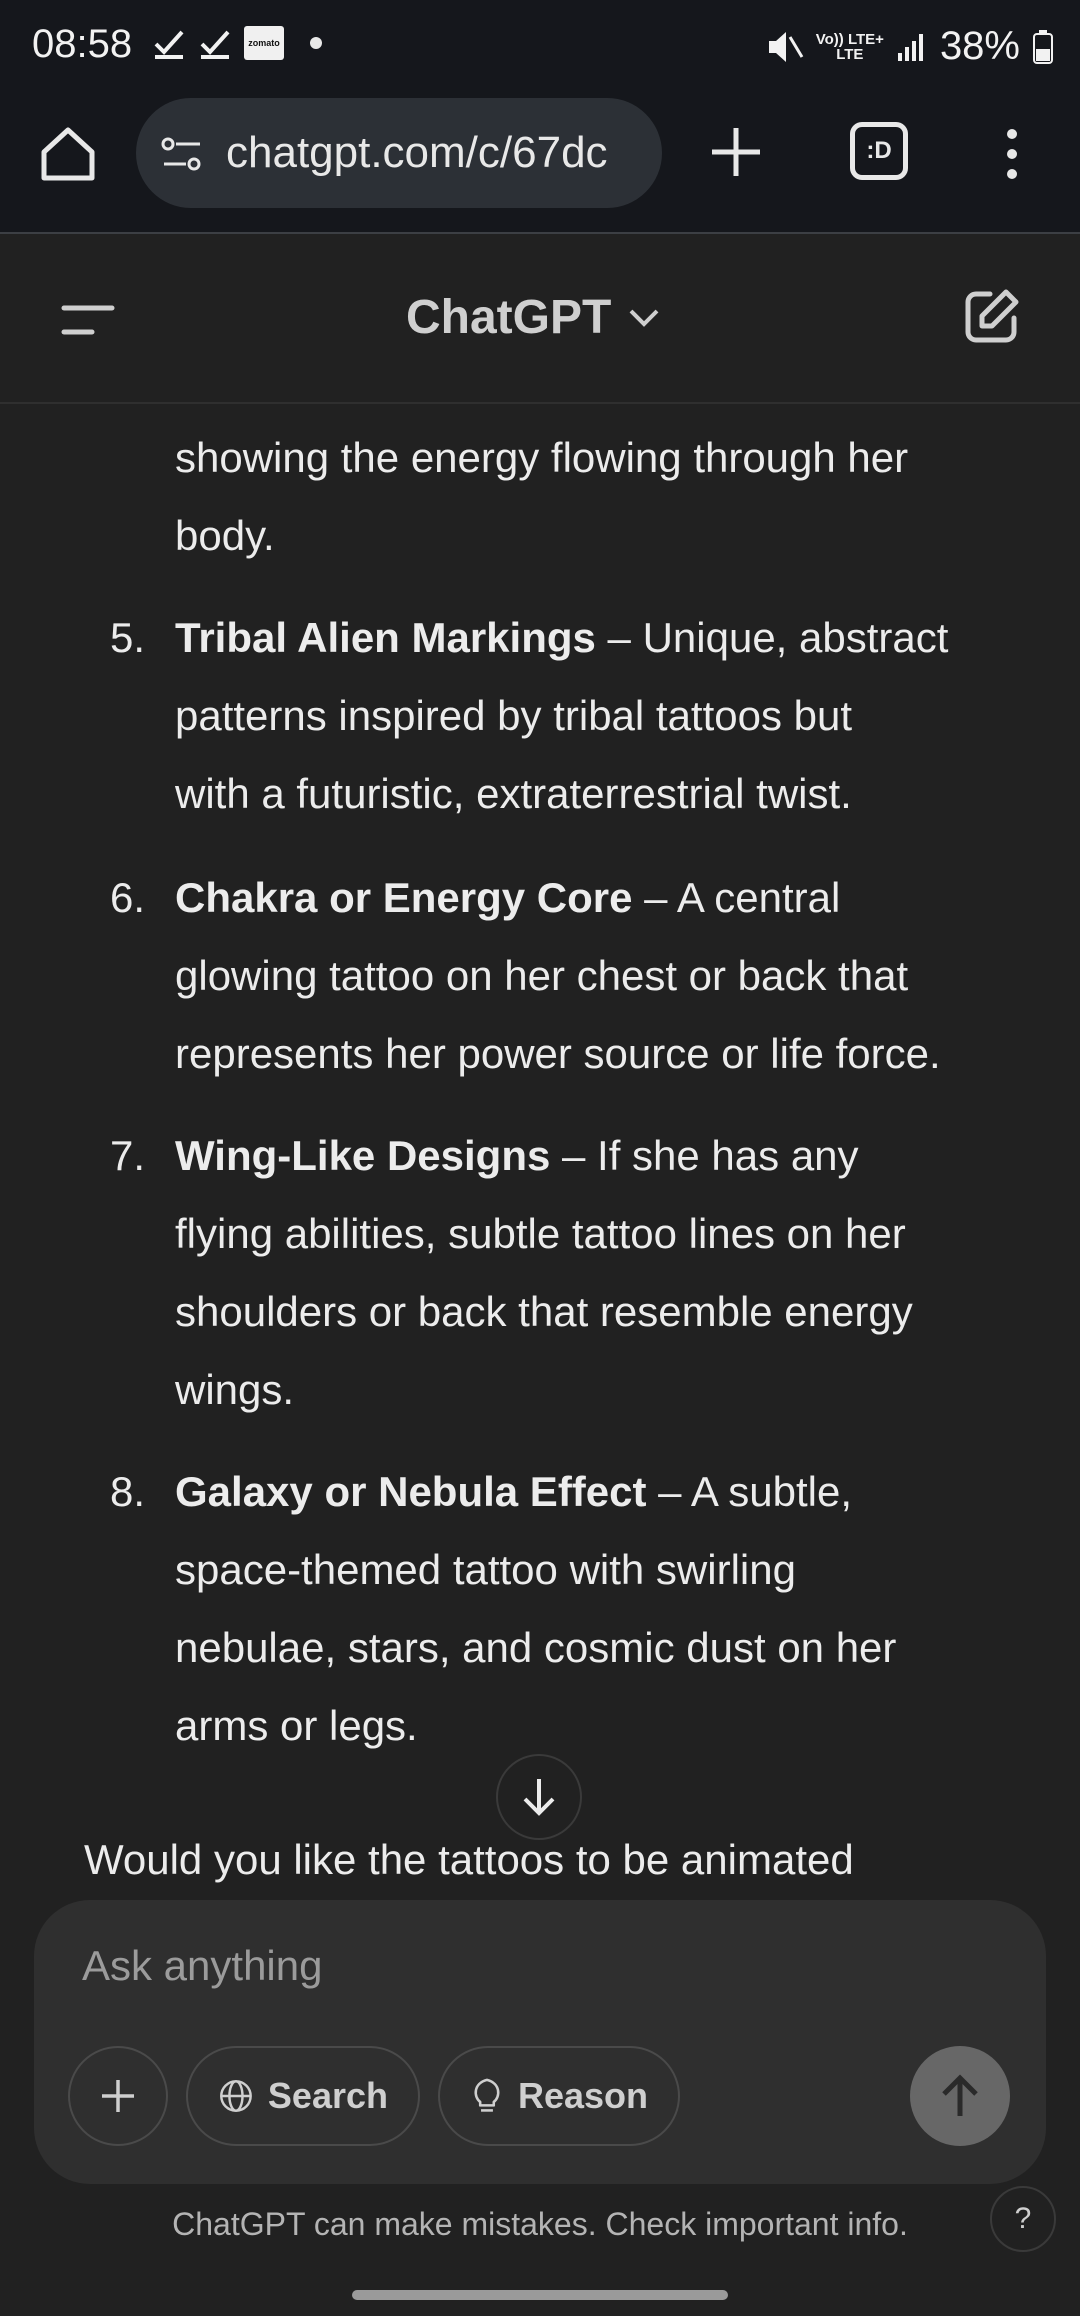 Image resolution: width=1080 pixels, height=2316 pixels. What do you see at coordinates (68, 154) in the screenshot?
I see `home-icon` at bounding box center [68, 154].